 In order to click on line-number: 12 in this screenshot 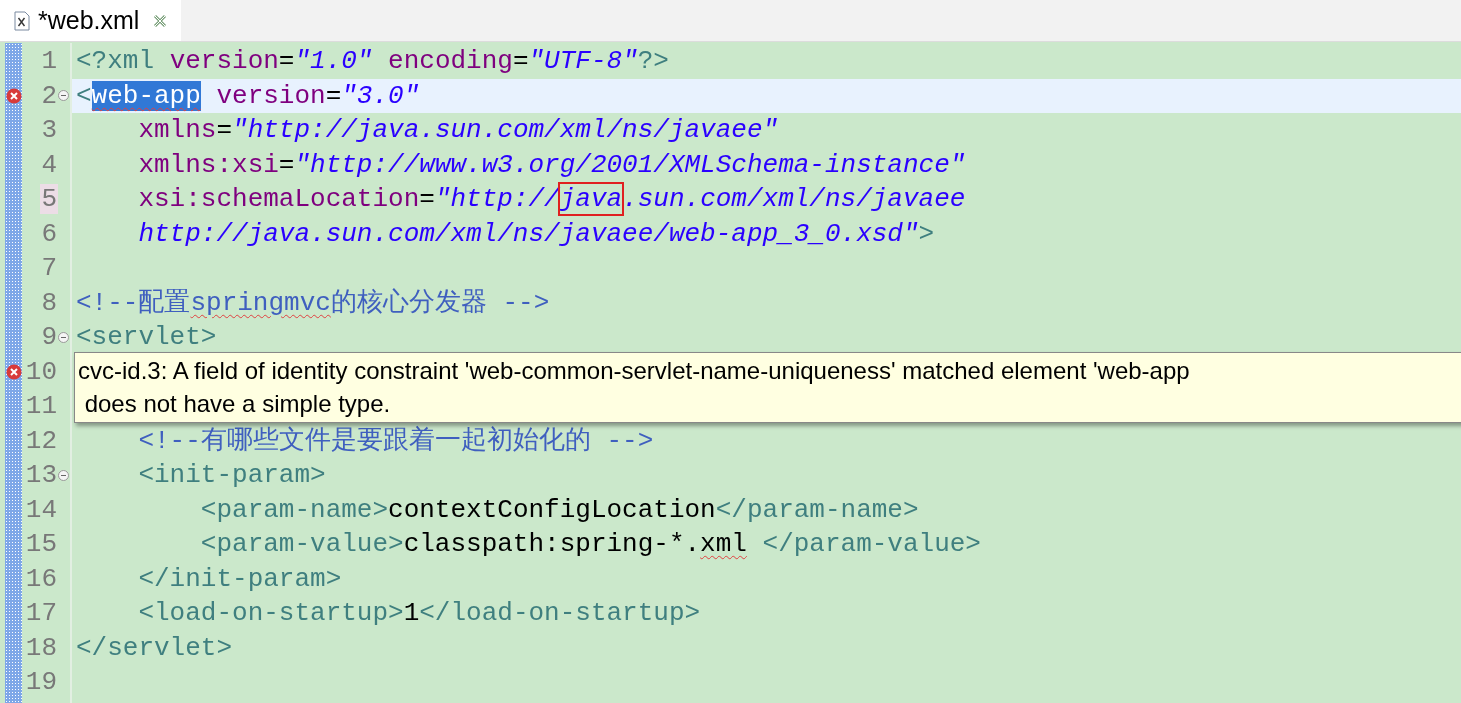, I will do `click(41, 440)`.